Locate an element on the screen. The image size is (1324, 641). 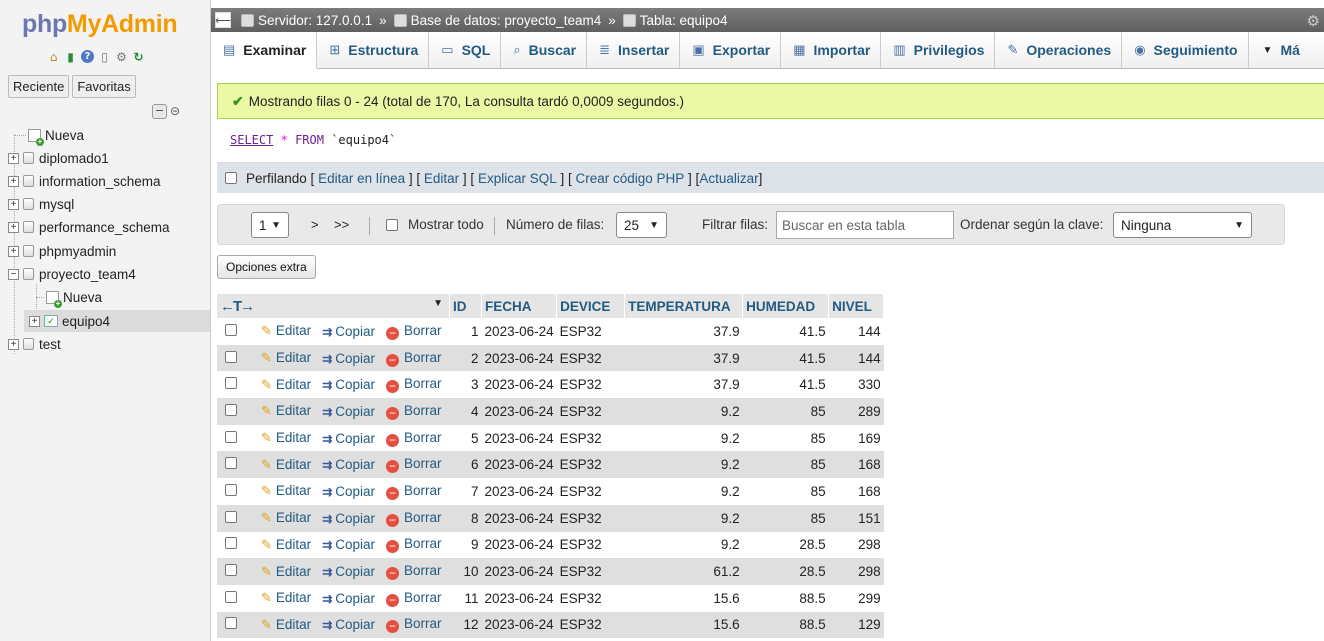
cell-id: 3 is located at coordinates (465, 385).